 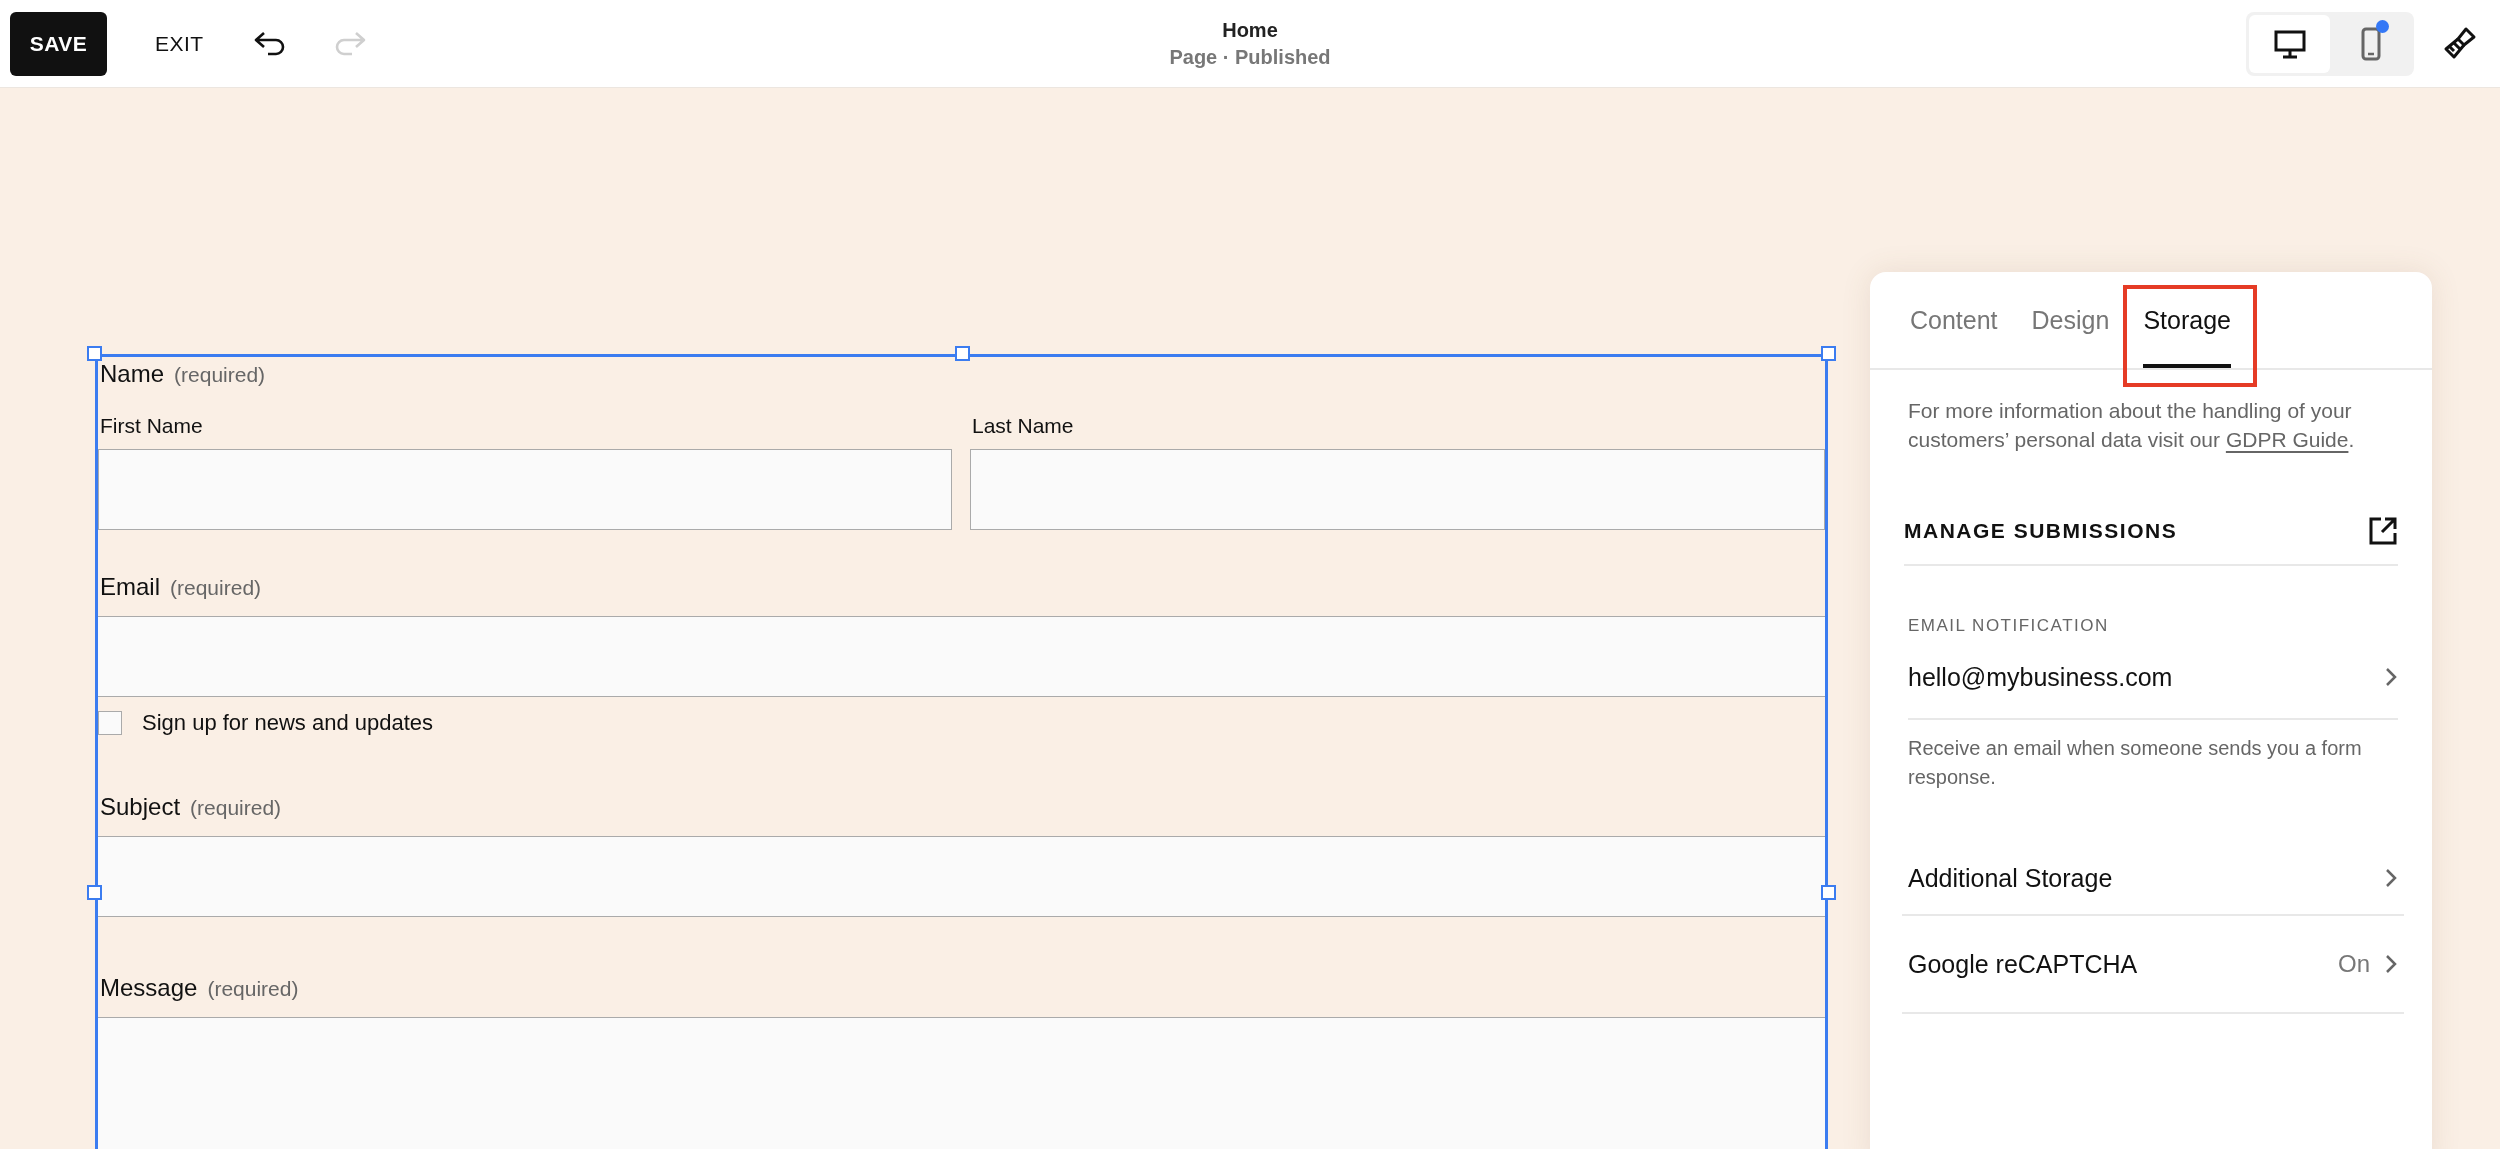 I want to click on section-label: EMAIL NOTIFICATION, so click(x=2009, y=626).